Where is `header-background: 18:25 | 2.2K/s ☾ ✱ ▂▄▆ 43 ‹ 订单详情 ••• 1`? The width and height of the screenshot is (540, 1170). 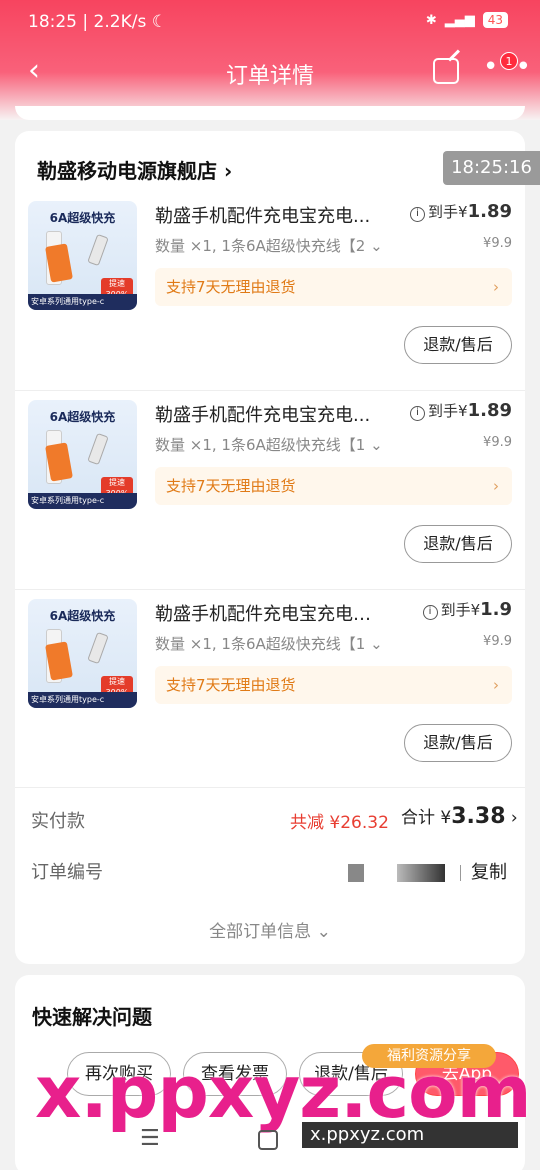 header-background: 18:25 | 2.2K/s ☾ ✱ ▂▄▆ 43 ‹ 订单详情 ••• 1 is located at coordinates (270, 60).